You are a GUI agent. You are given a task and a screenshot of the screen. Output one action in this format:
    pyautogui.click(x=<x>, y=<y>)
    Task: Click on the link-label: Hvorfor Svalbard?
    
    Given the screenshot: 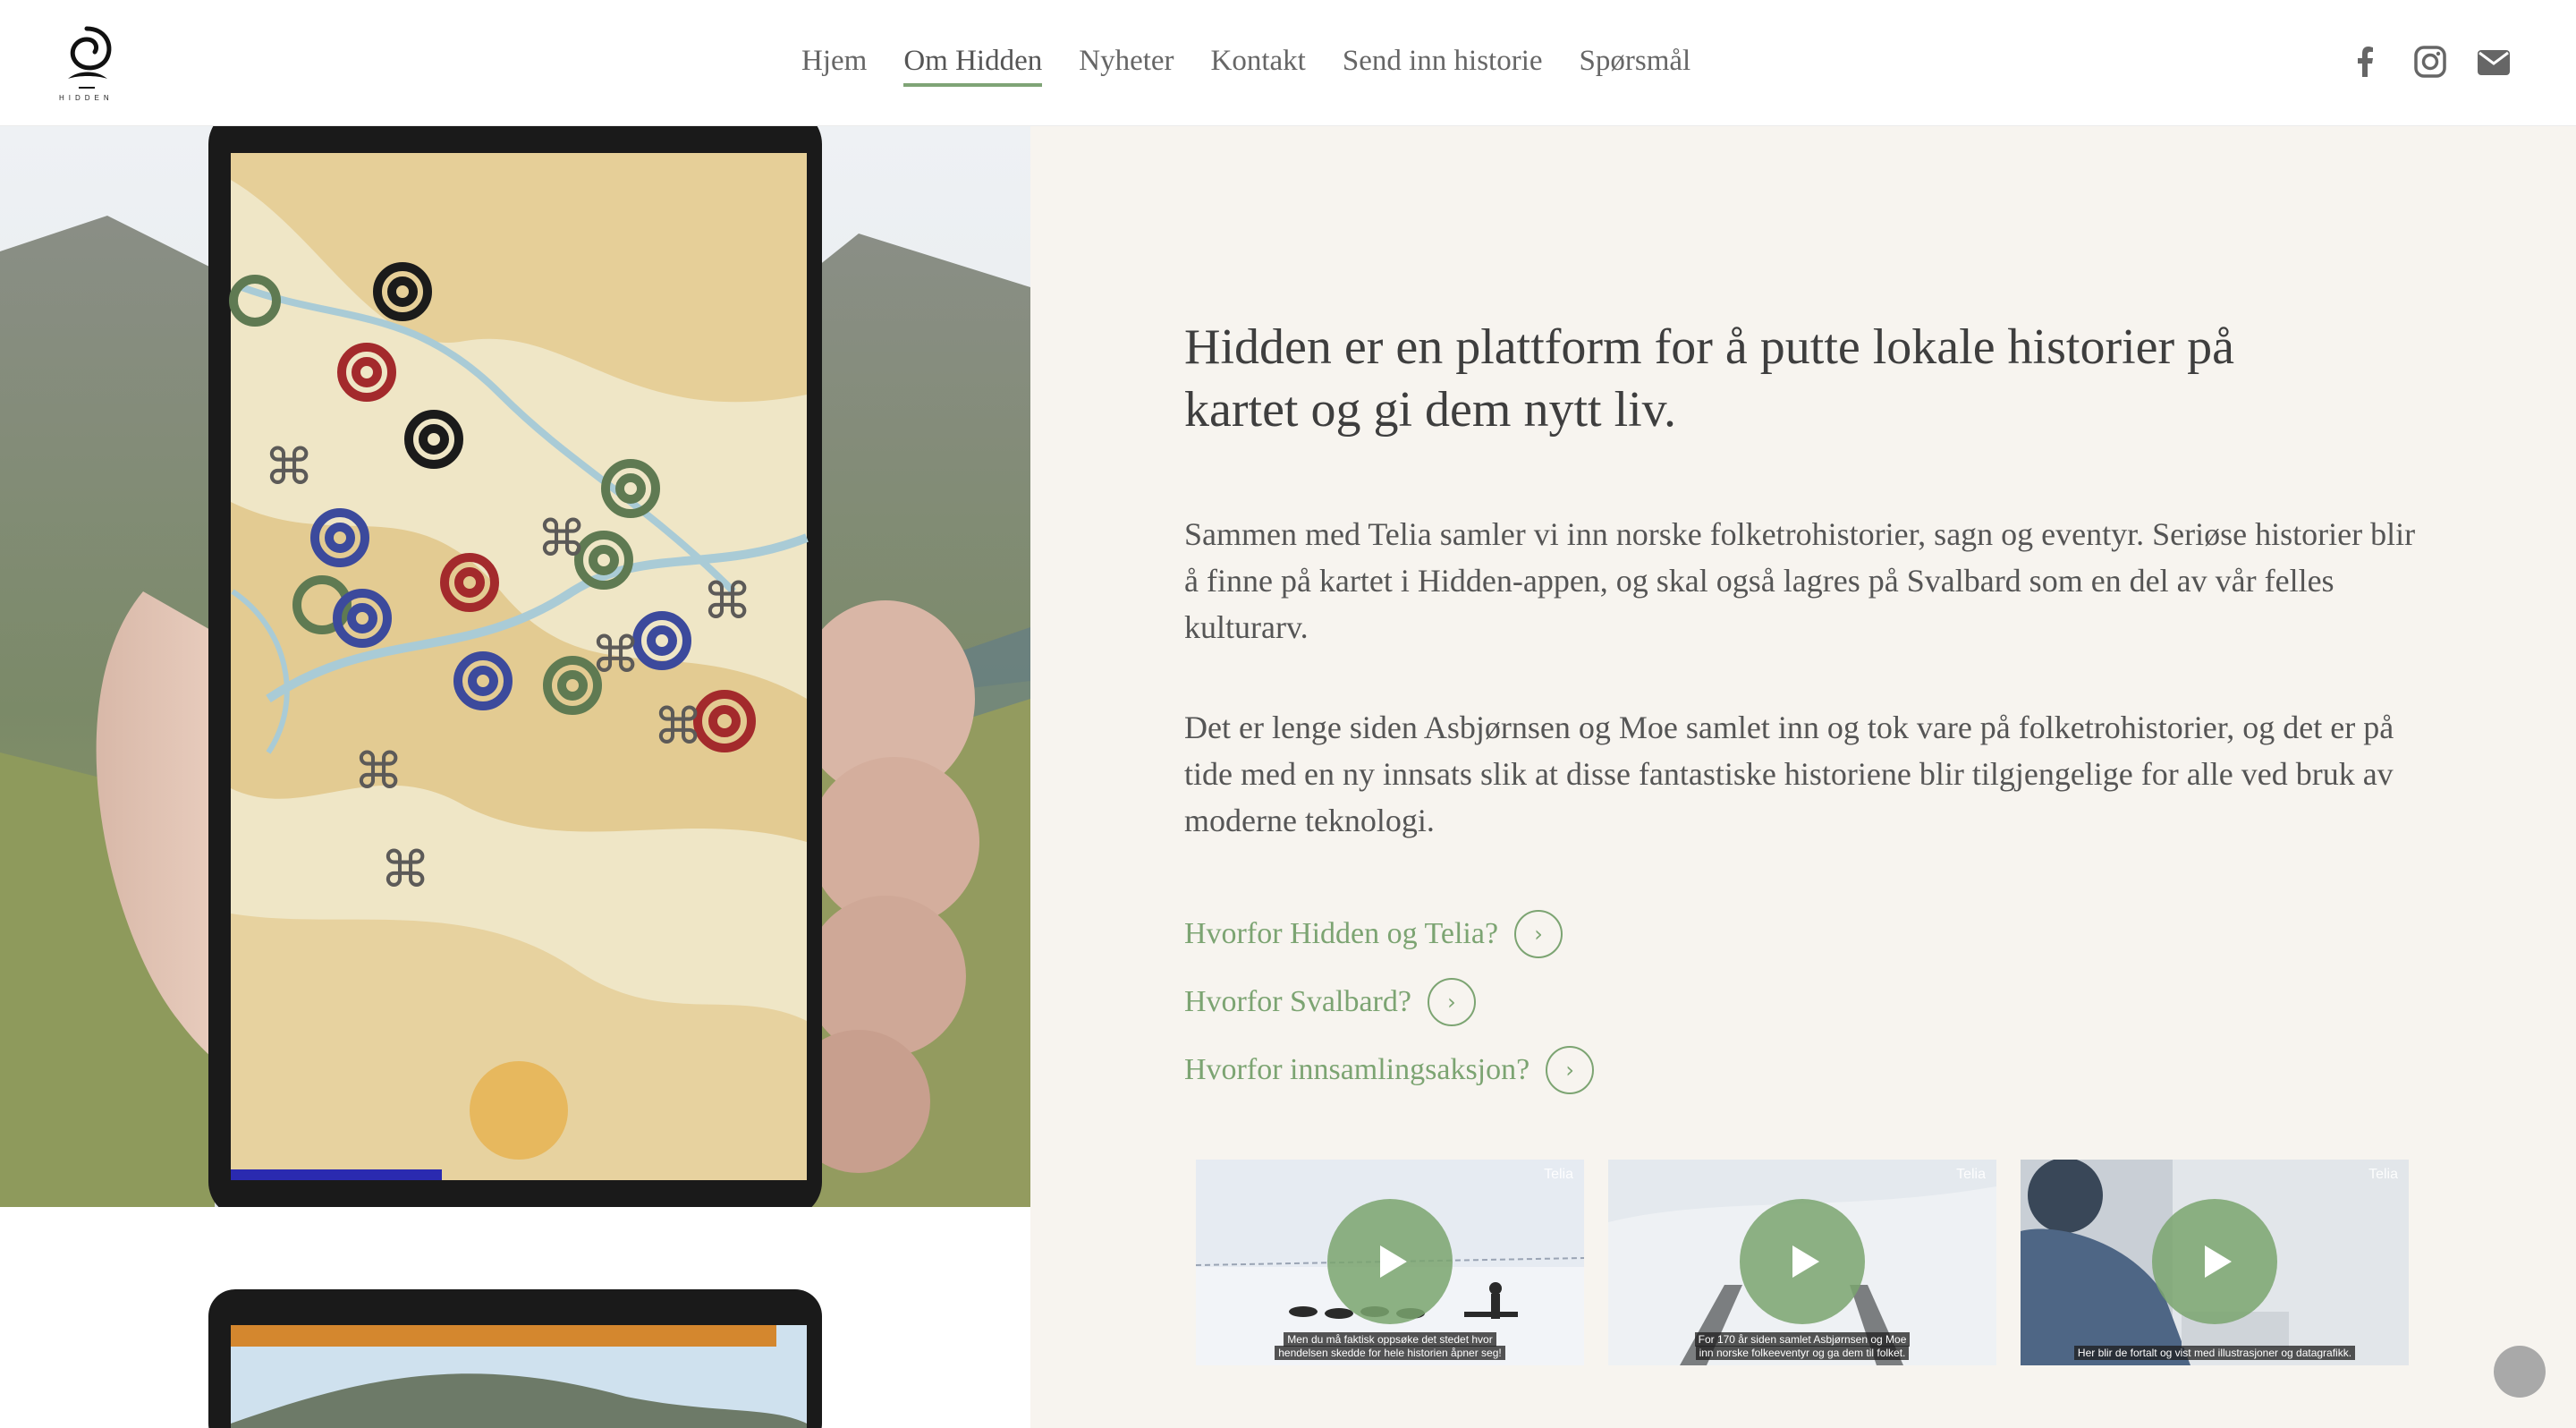 What is the action you would take?
    pyautogui.click(x=1297, y=1002)
    